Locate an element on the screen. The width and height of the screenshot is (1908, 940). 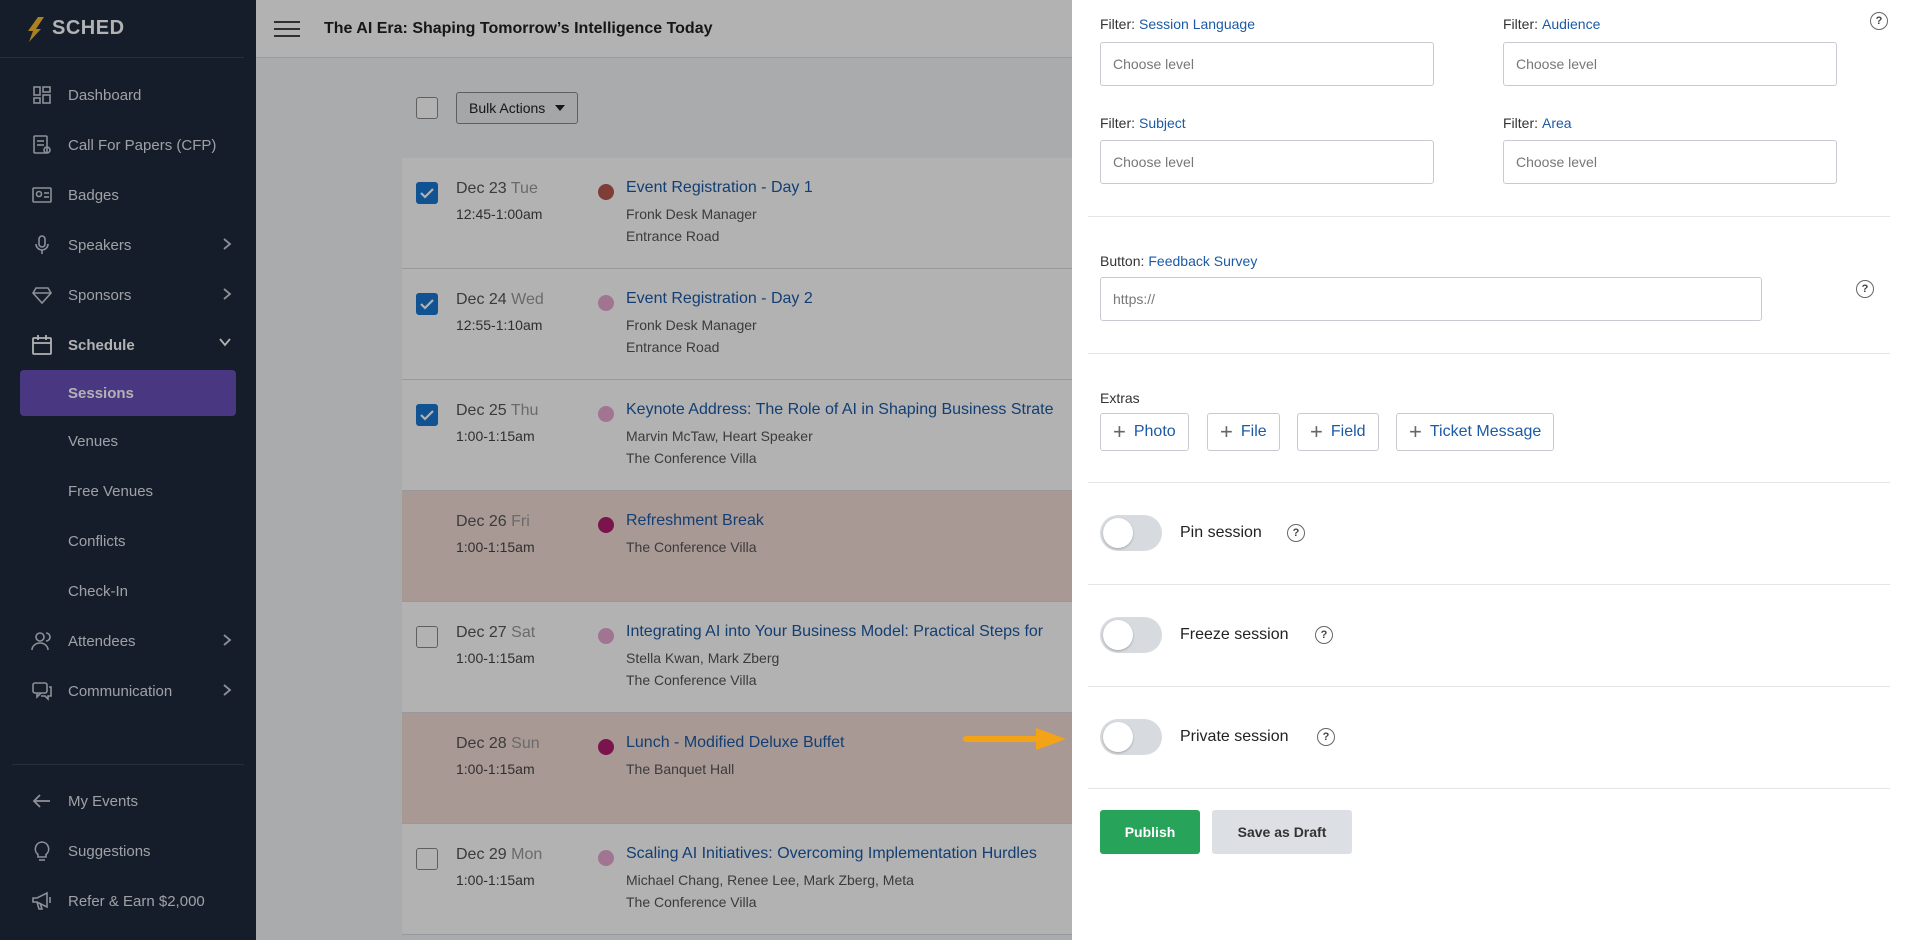
filter-label-session-language: Filter: Session Language is located at coordinates (1177, 24).